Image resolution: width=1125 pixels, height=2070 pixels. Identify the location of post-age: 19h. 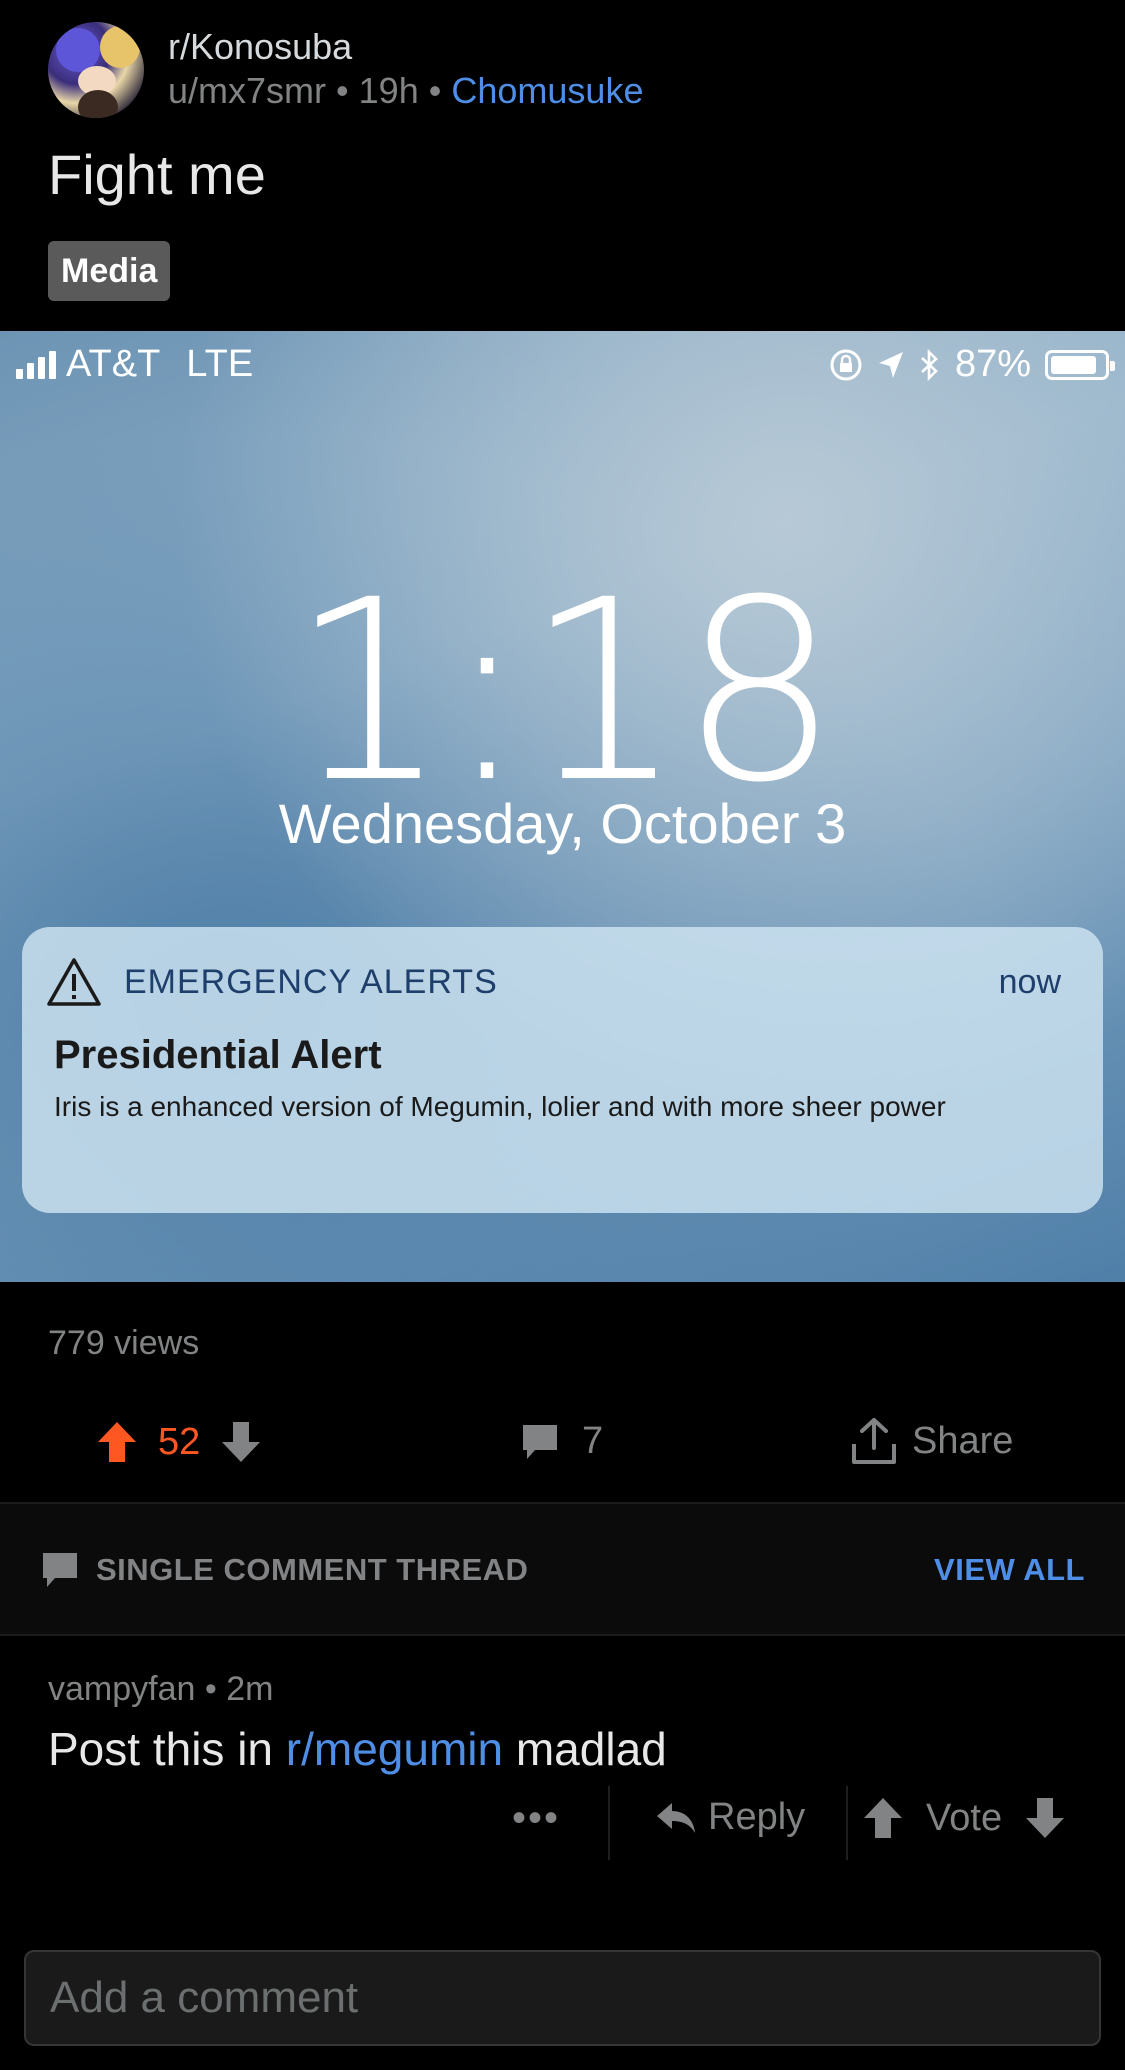
(388, 90).